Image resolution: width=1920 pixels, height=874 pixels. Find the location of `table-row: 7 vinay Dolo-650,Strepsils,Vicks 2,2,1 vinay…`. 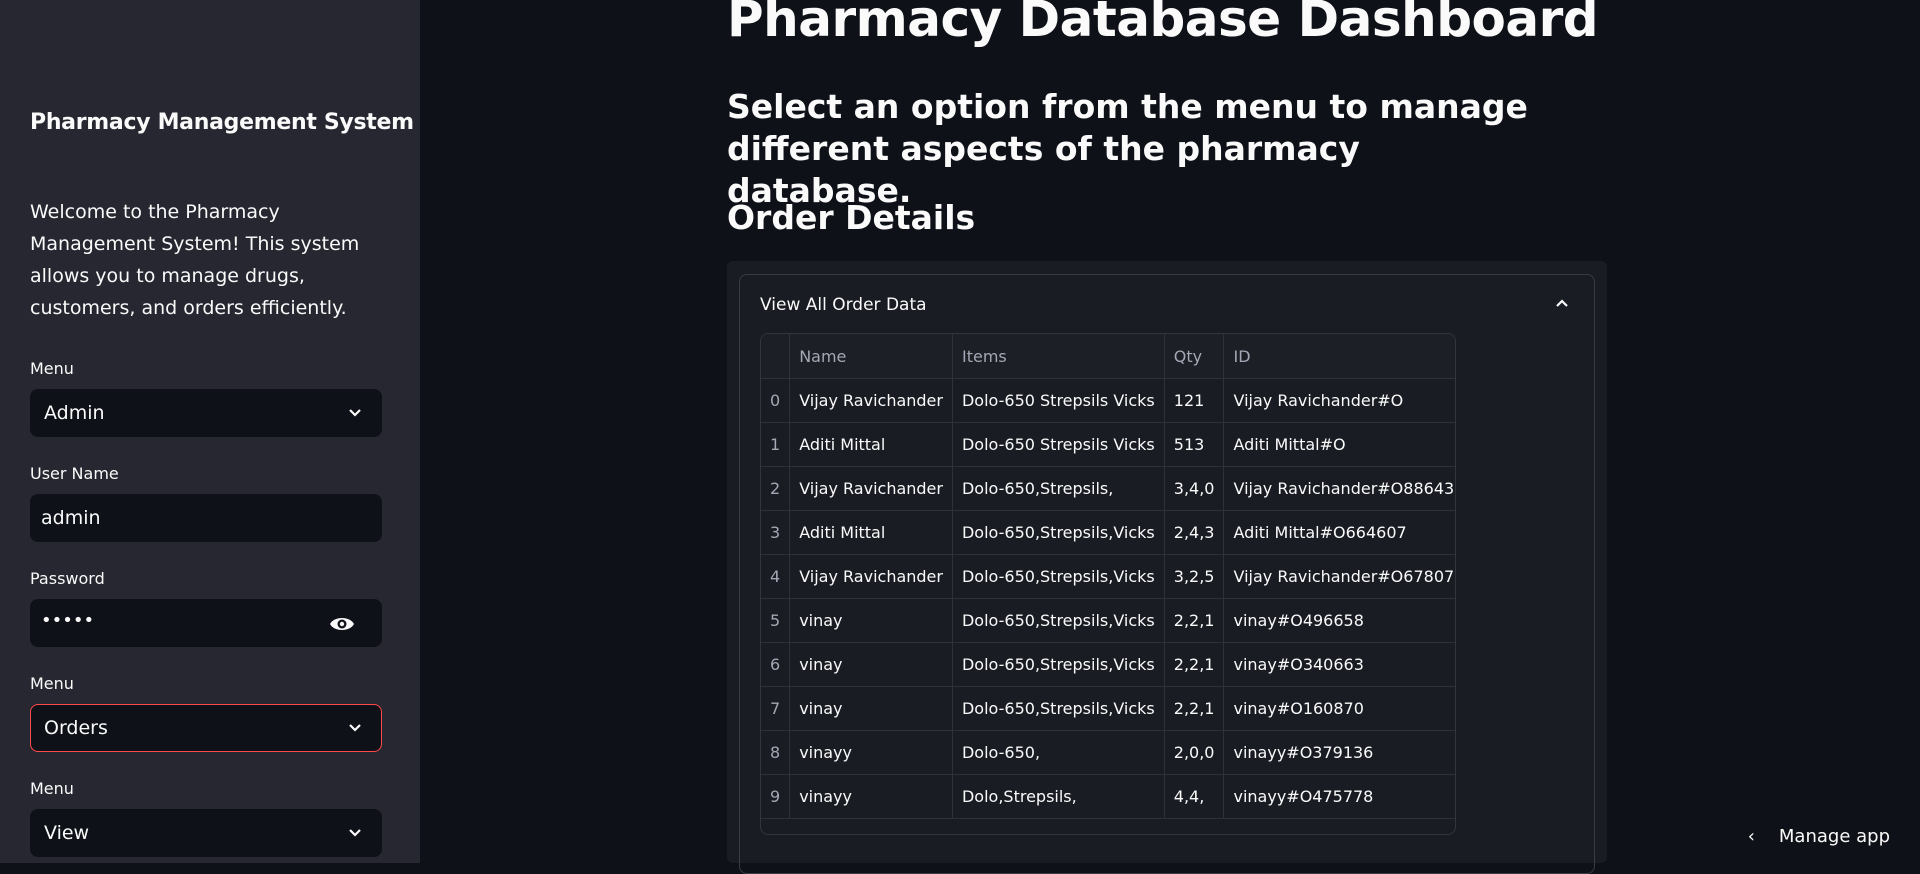

table-row: 7 vinay Dolo-650,Strepsils,Vicks 2,2,1 vinay… is located at coordinates (1108, 708).